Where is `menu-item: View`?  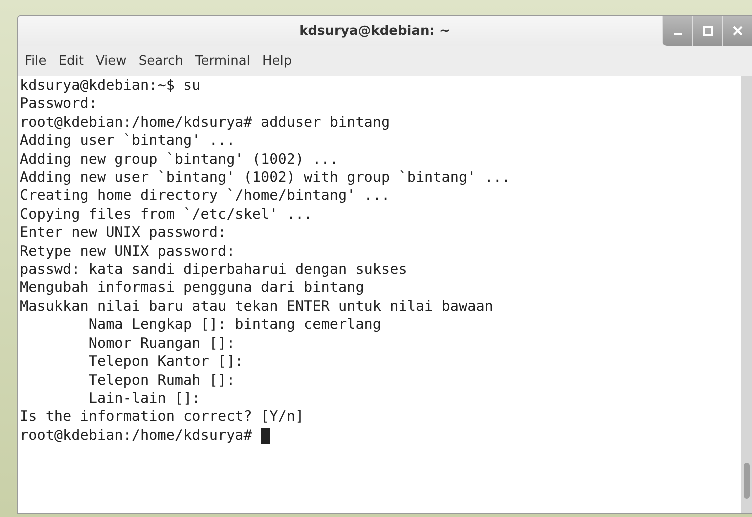
menu-item: View is located at coordinates (111, 61).